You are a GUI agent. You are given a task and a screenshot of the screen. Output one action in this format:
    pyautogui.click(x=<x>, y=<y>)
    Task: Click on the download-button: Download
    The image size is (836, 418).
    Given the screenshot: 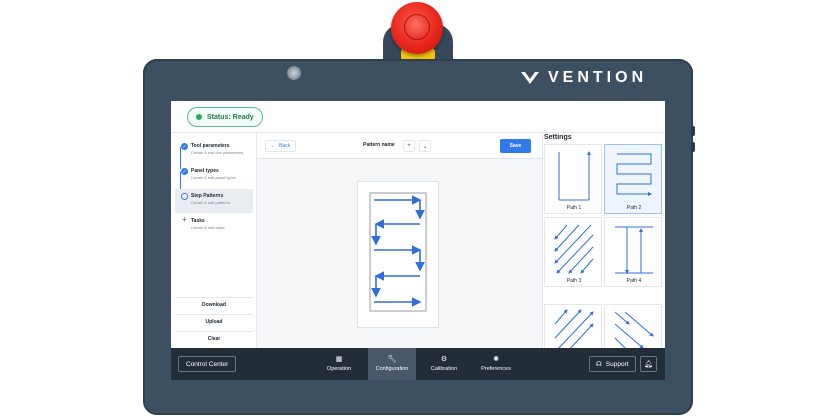 What is the action you would take?
    pyautogui.click(x=214, y=304)
    